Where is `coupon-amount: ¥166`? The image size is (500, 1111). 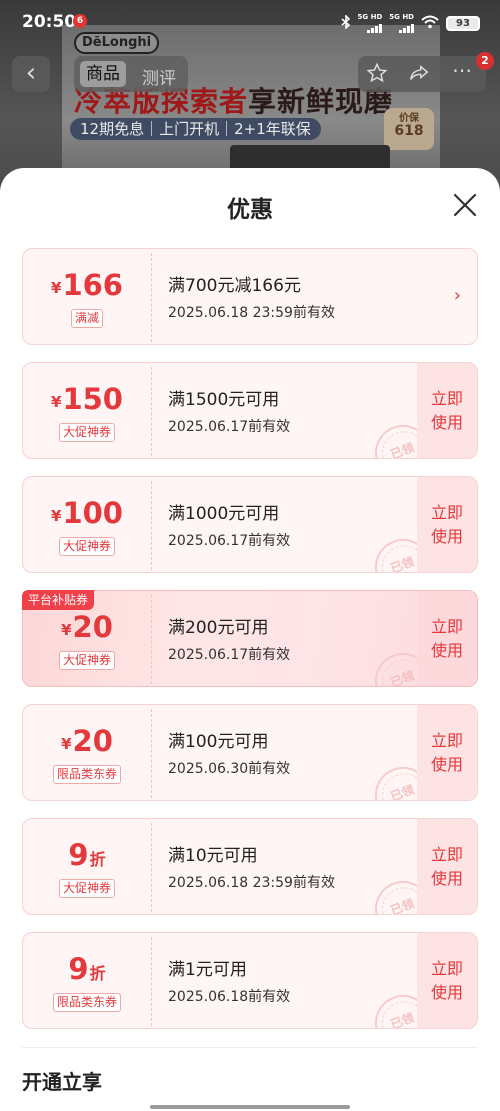
coupon-amount: ¥166 is located at coordinates (87, 286).